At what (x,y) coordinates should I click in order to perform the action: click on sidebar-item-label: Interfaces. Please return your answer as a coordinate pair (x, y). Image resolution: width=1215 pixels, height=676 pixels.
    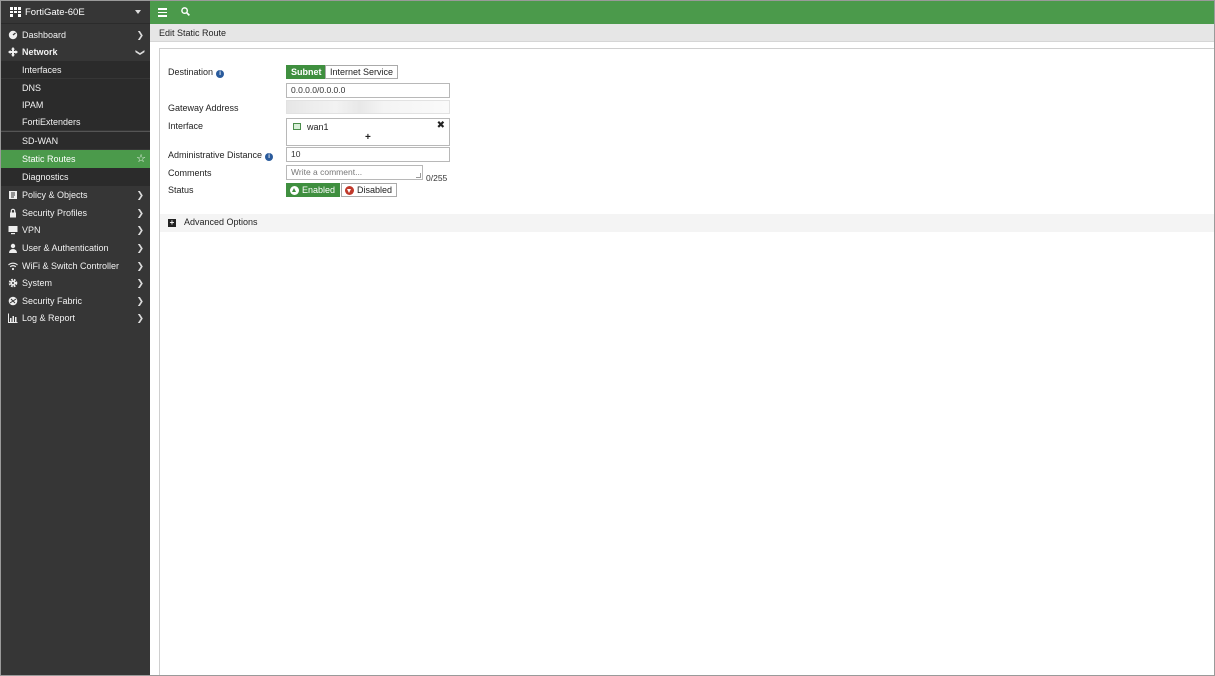
    Looking at the image, I should click on (42, 69).